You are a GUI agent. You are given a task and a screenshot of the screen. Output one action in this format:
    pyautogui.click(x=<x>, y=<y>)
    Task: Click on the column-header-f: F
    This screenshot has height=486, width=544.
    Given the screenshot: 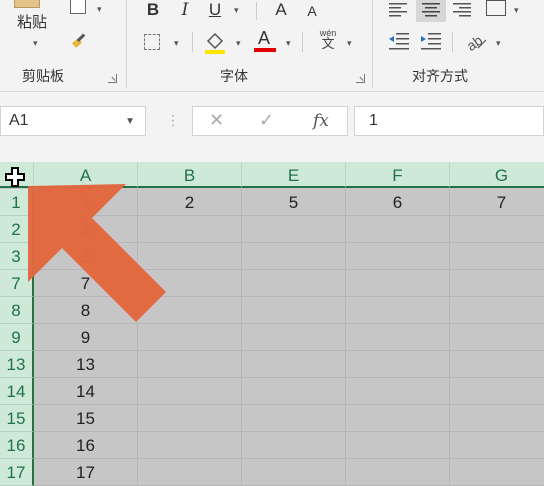 What is the action you would take?
    pyautogui.click(x=398, y=175)
    